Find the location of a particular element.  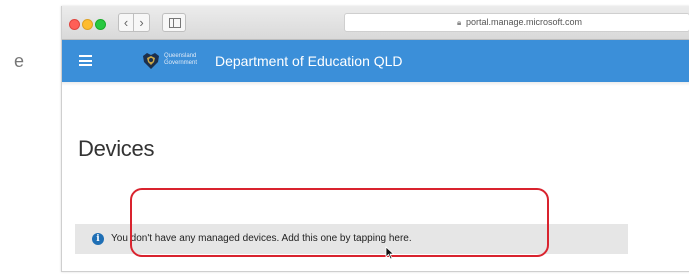

url-text: portal.manage.microsoft.com is located at coordinates (524, 22).